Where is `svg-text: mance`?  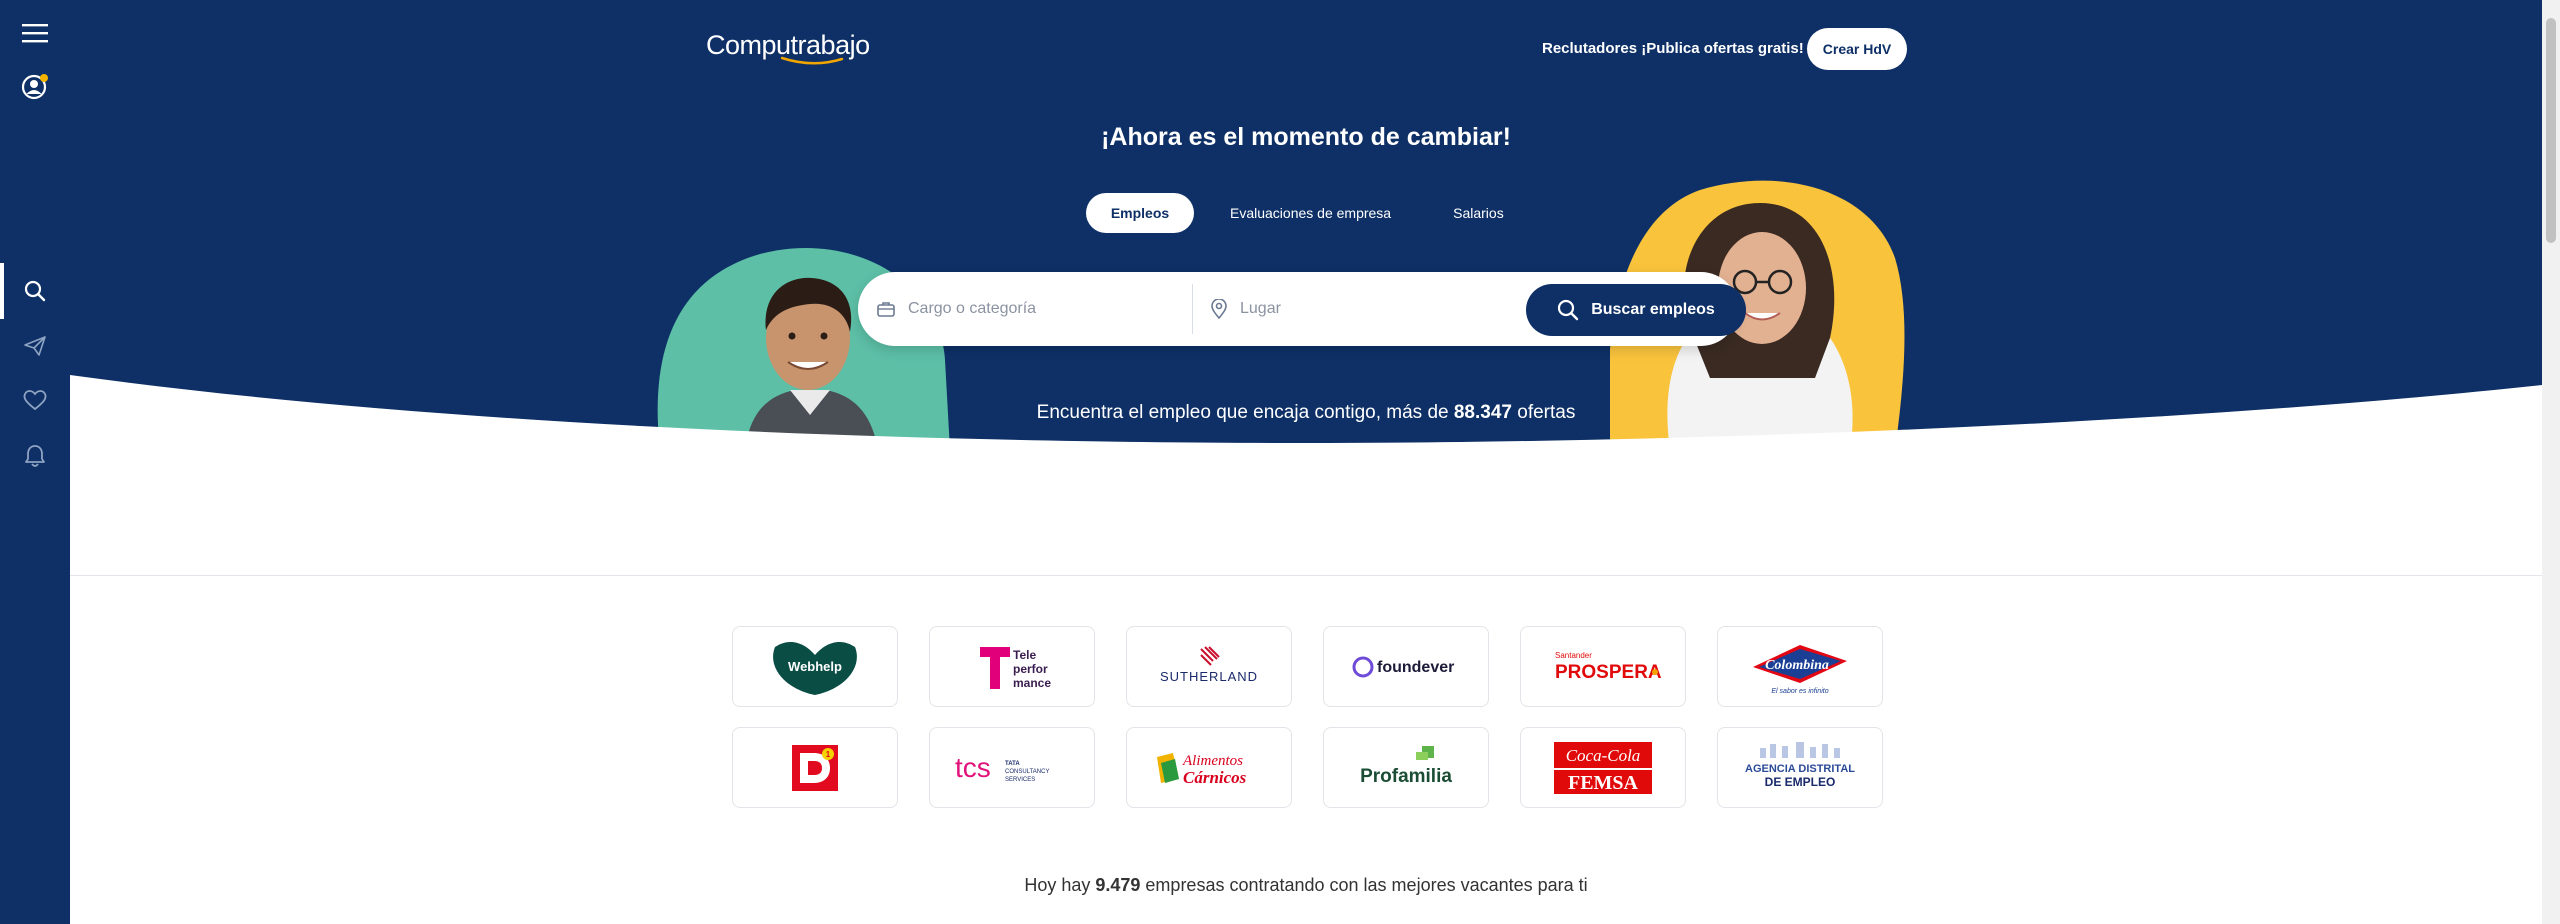
svg-text: mance is located at coordinates (1032, 683).